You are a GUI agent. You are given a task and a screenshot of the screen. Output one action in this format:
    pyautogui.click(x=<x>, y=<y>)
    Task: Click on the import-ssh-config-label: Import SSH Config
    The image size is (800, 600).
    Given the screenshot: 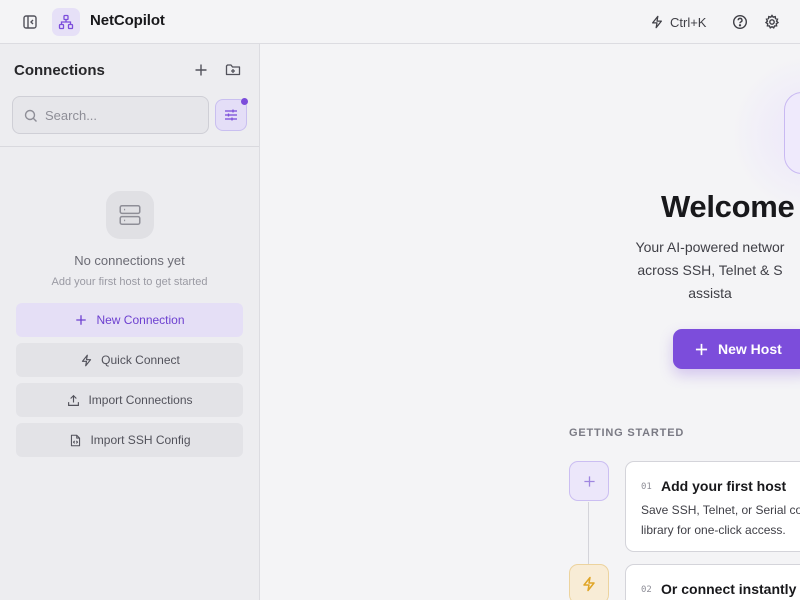 What is the action you would take?
    pyautogui.click(x=140, y=440)
    